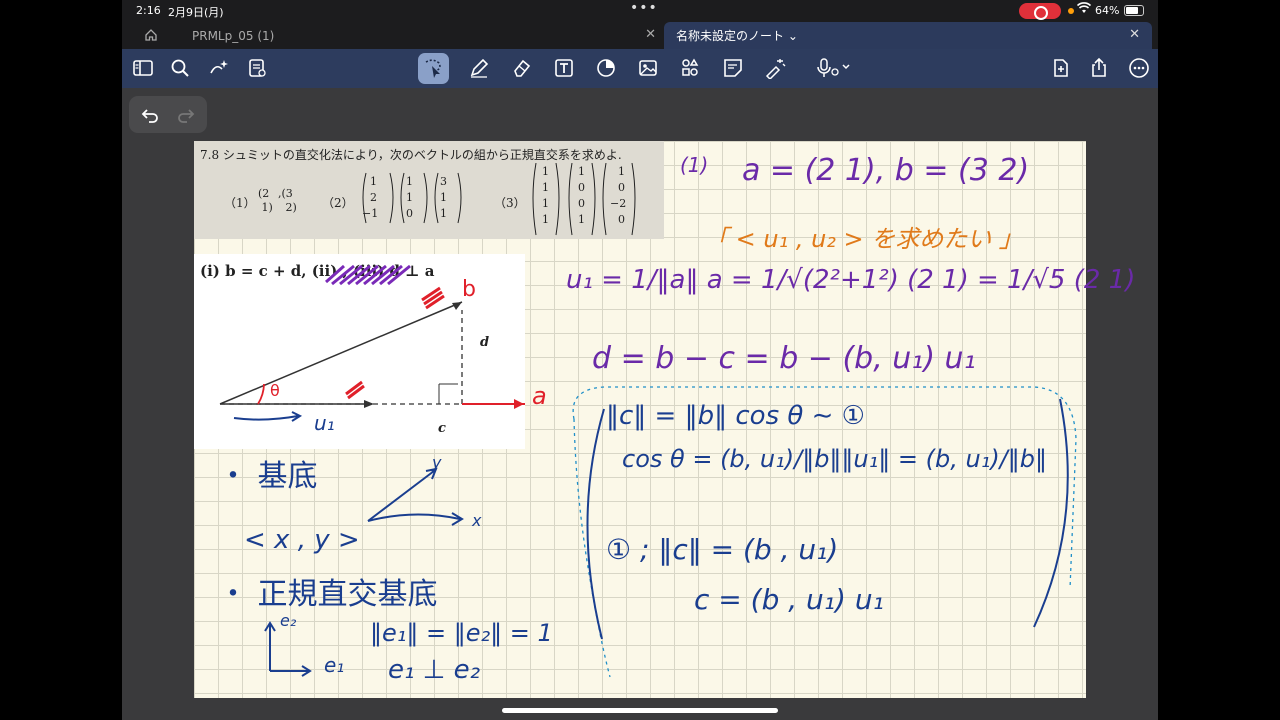 This screenshot has height=720, width=1280. I want to click on svg-text: −2, so click(618, 203).